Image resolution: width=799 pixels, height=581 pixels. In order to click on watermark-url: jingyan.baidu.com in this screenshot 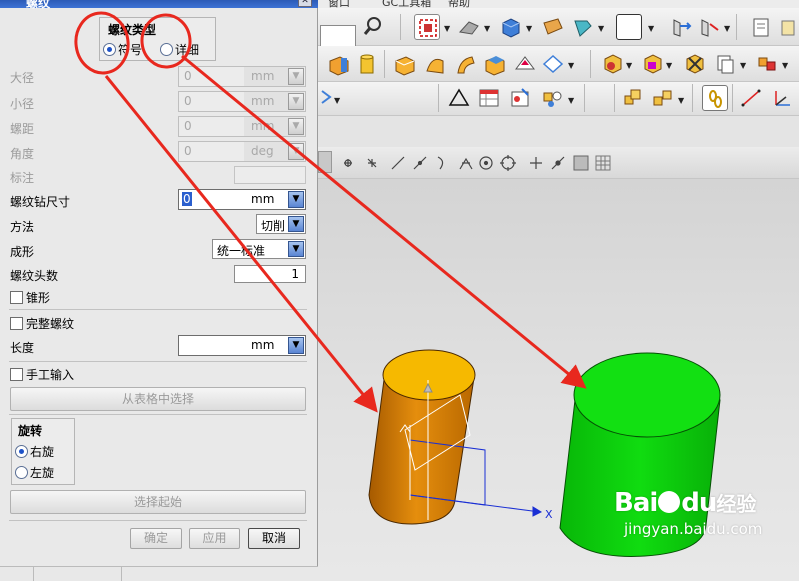, I will do `click(693, 529)`.